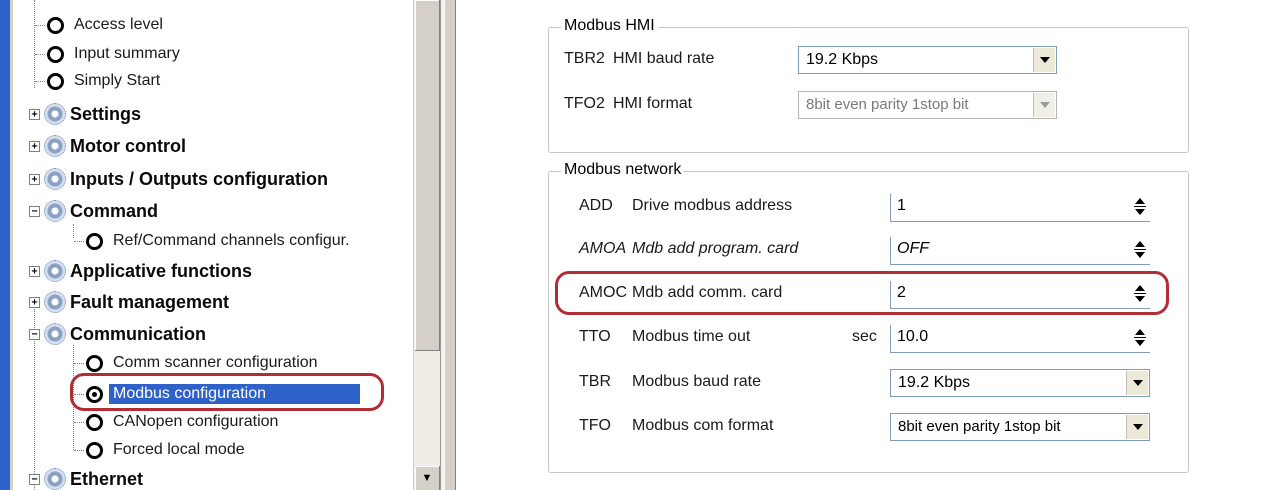  Describe the element at coordinates (712, 205) in the screenshot. I see `param-label-add: Drive modbus address` at that location.